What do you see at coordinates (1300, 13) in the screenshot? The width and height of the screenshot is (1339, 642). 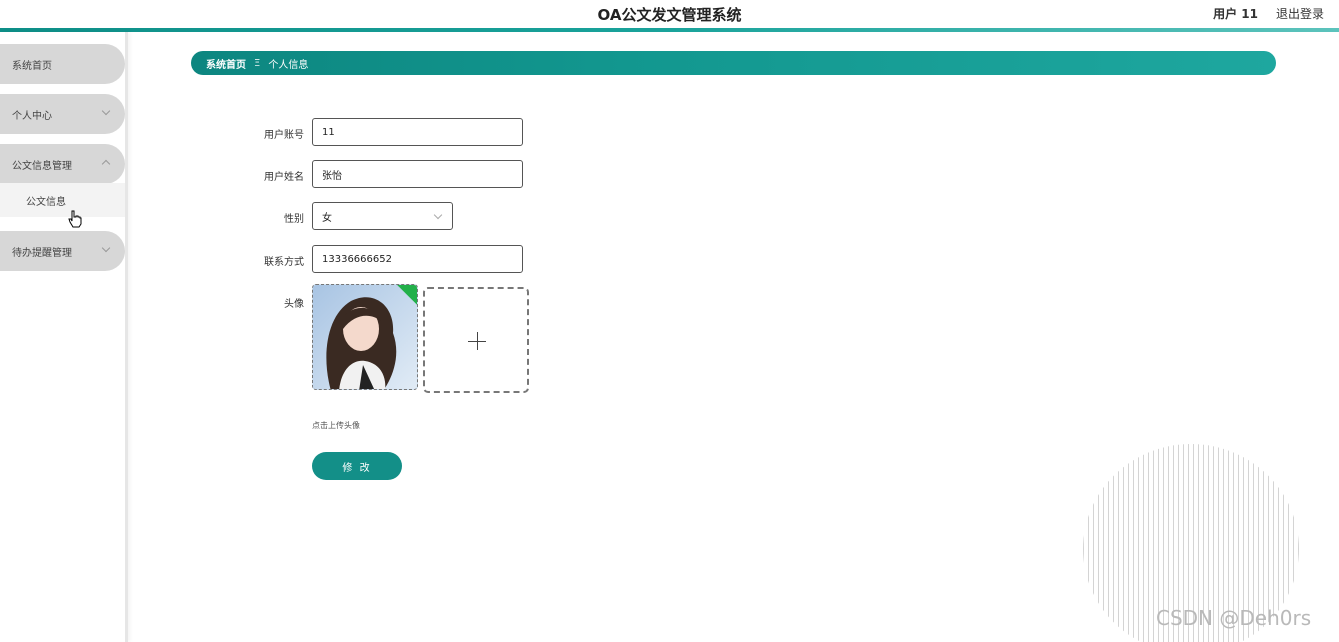 I see `logout-link: 退出登录` at bounding box center [1300, 13].